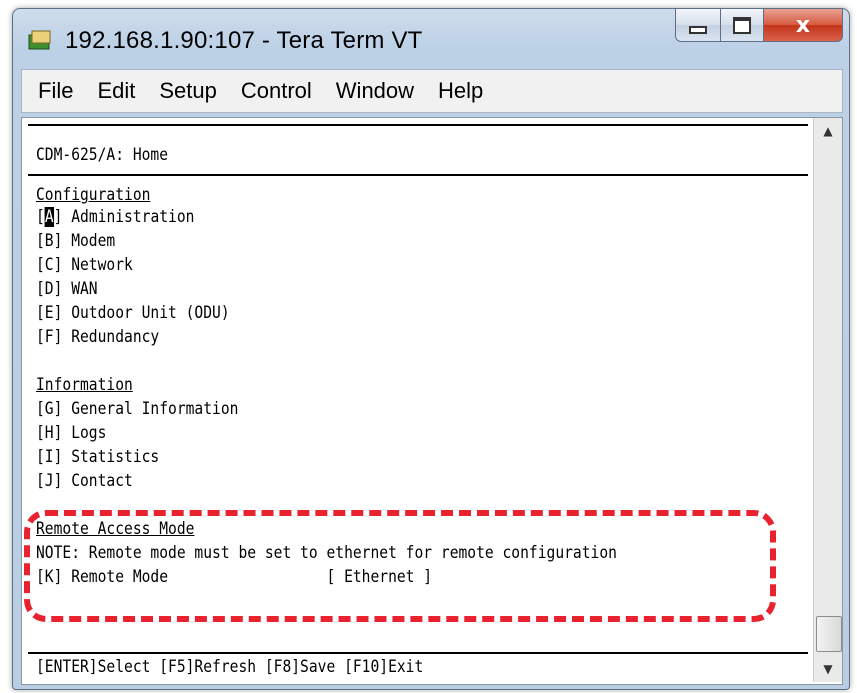 This screenshot has width=857, height=693. Describe the element at coordinates (828, 131) in the screenshot. I see `scroll-up-arrow-icon: ▲` at that location.